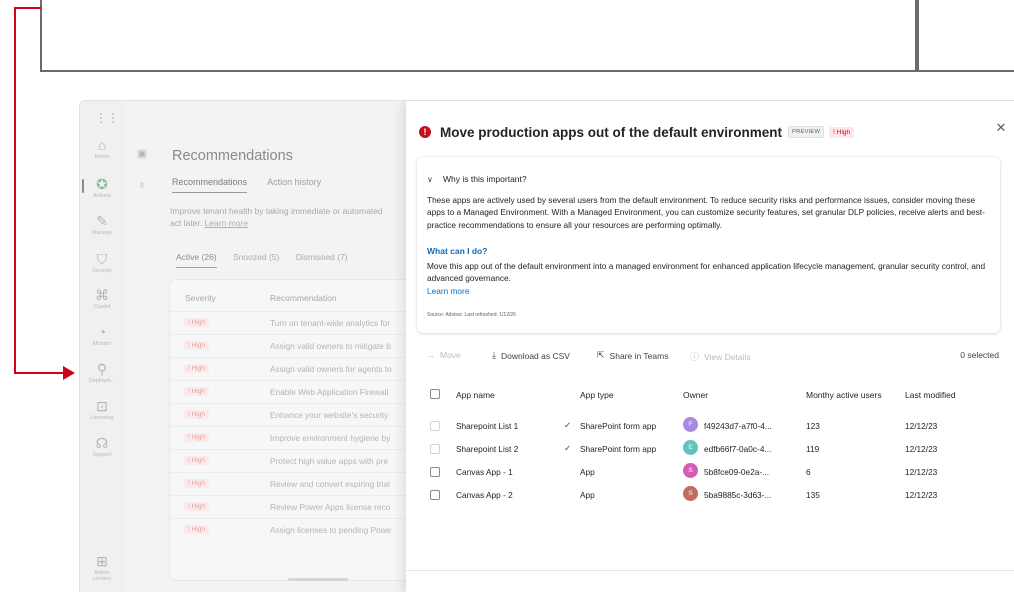  What do you see at coordinates (102, 561) in the screenshot?
I see `admin-centers-icon: ⊞` at bounding box center [102, 561].